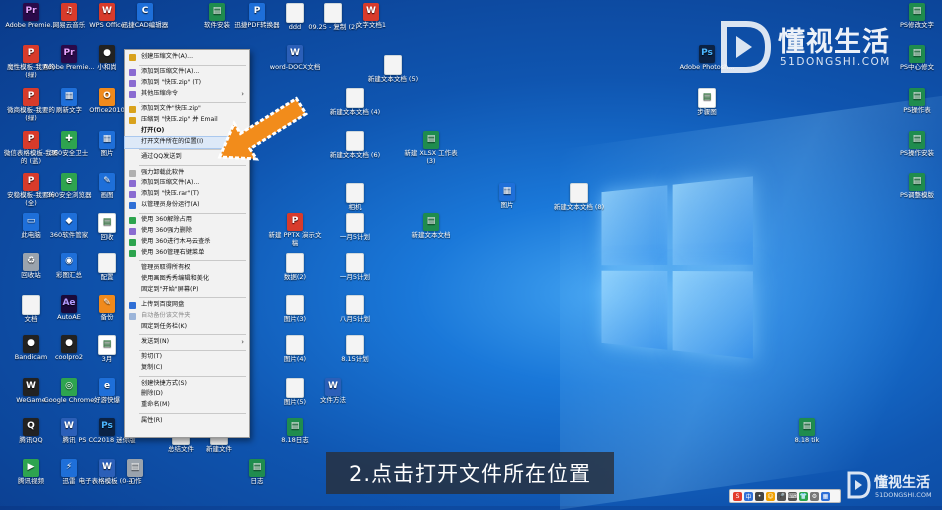 The width and height of the screenshot is (942, 510). I want to click on ime-tool-icon: ⌨, so click(792, 496).